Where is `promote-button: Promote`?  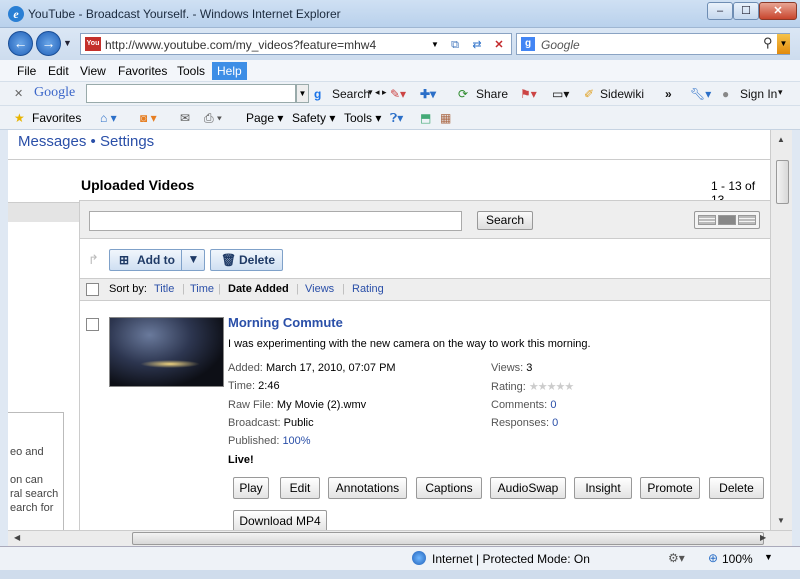
promote-button: Promote is located at coordinates (670, 488).